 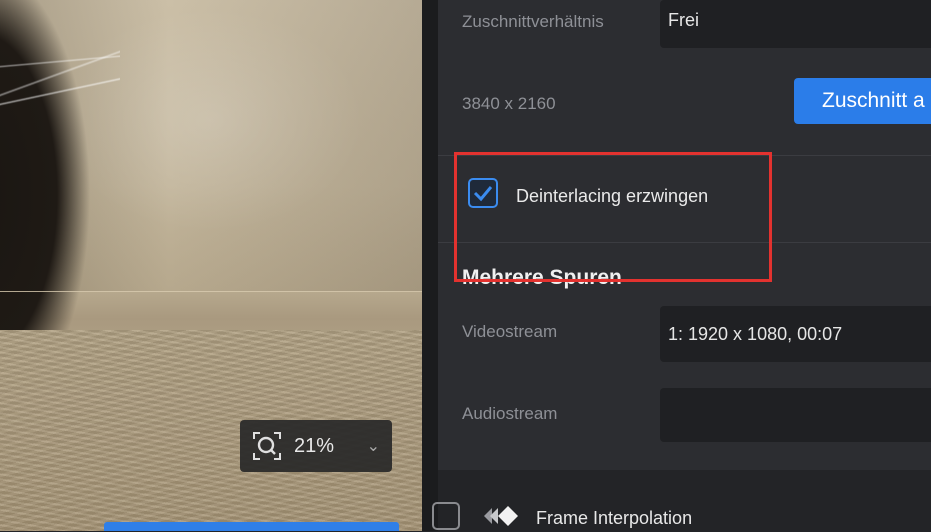 I want to click on chevron-down-icon: ⌄, so click(x=373, y=446).